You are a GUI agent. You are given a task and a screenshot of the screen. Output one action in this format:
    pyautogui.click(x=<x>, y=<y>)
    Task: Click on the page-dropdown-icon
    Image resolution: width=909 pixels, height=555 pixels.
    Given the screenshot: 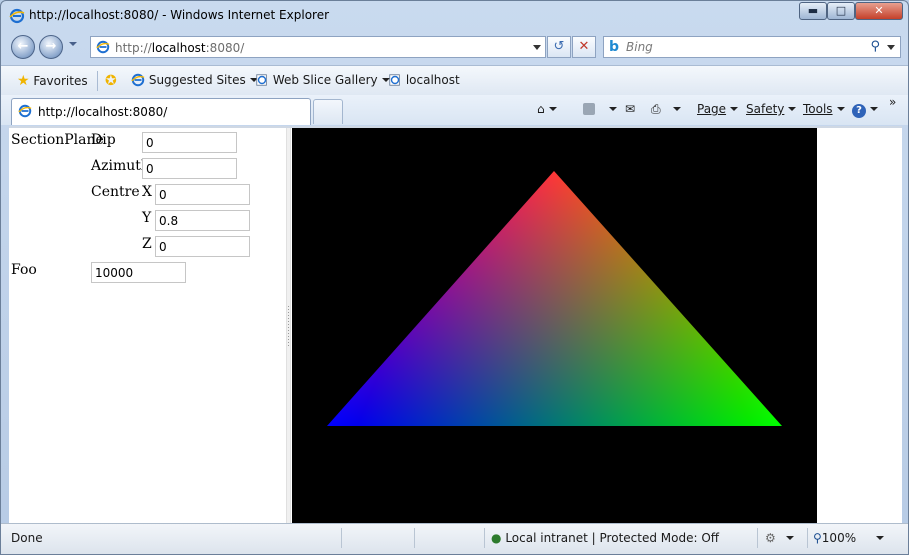 What is the action you would take?
    pyautogui.click(x=734, y=109)
    